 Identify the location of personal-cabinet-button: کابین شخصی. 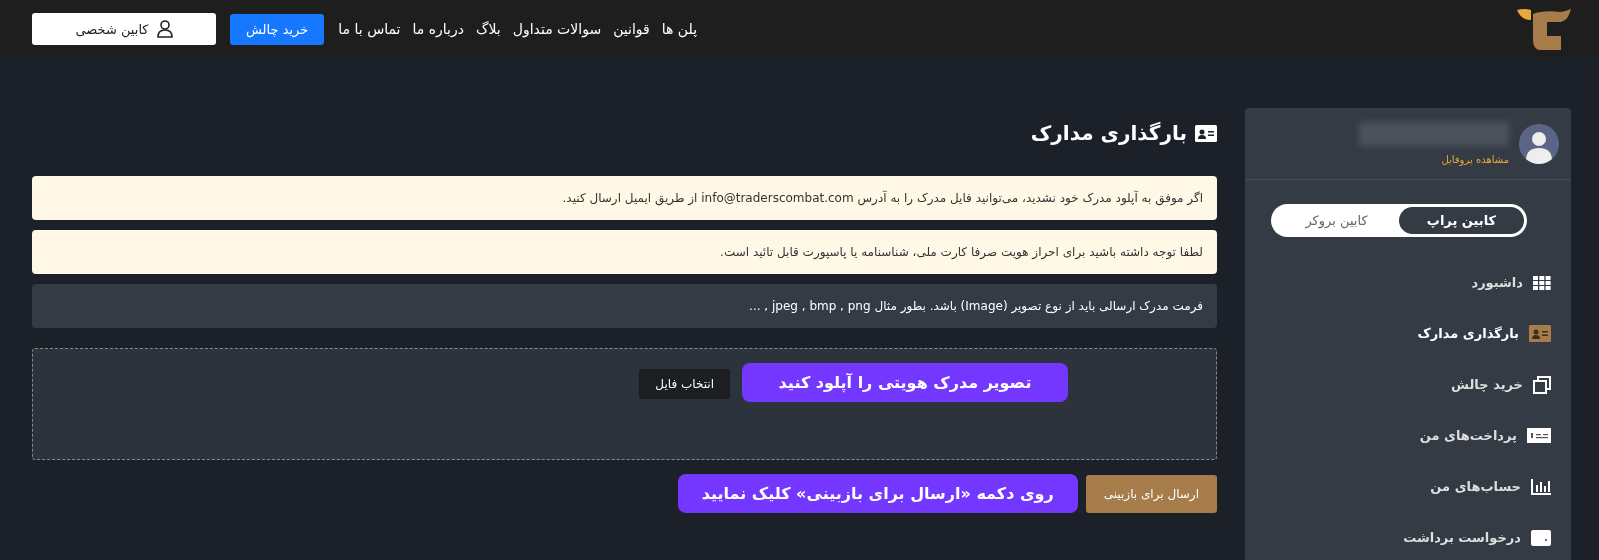
(124, 29).